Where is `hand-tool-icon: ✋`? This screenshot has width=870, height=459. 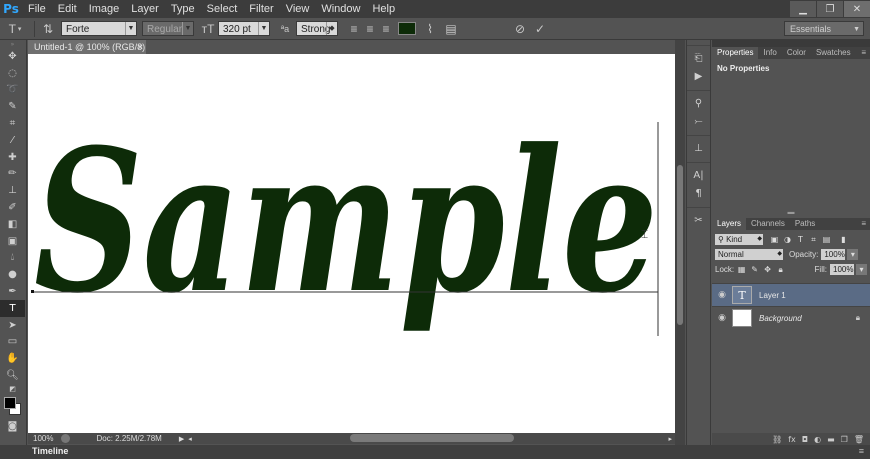 hand-tool-icon: ✋ is located at coordinates (12, 358).